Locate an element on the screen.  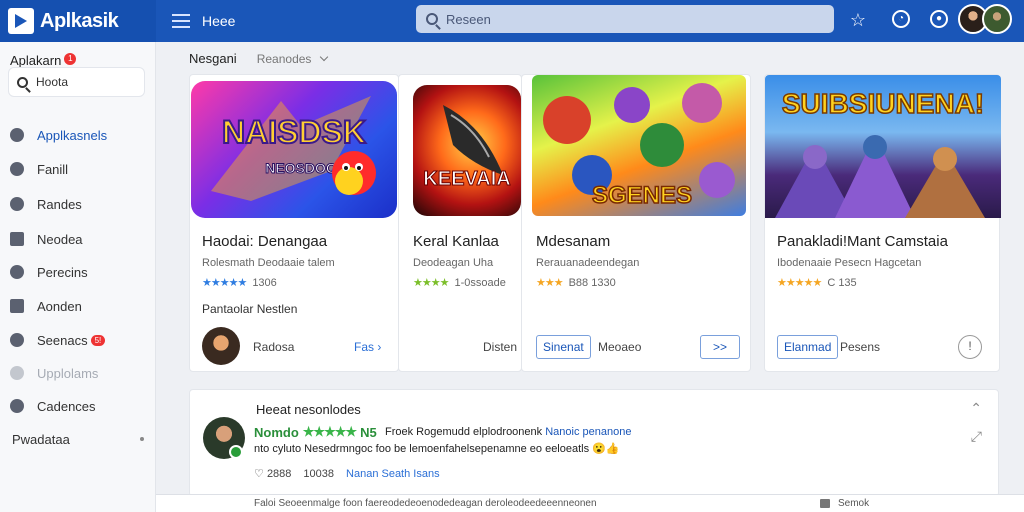
review-meta: ♡ 2888 10038 Nanan Seath Isans is located at coordinates (347, 474).